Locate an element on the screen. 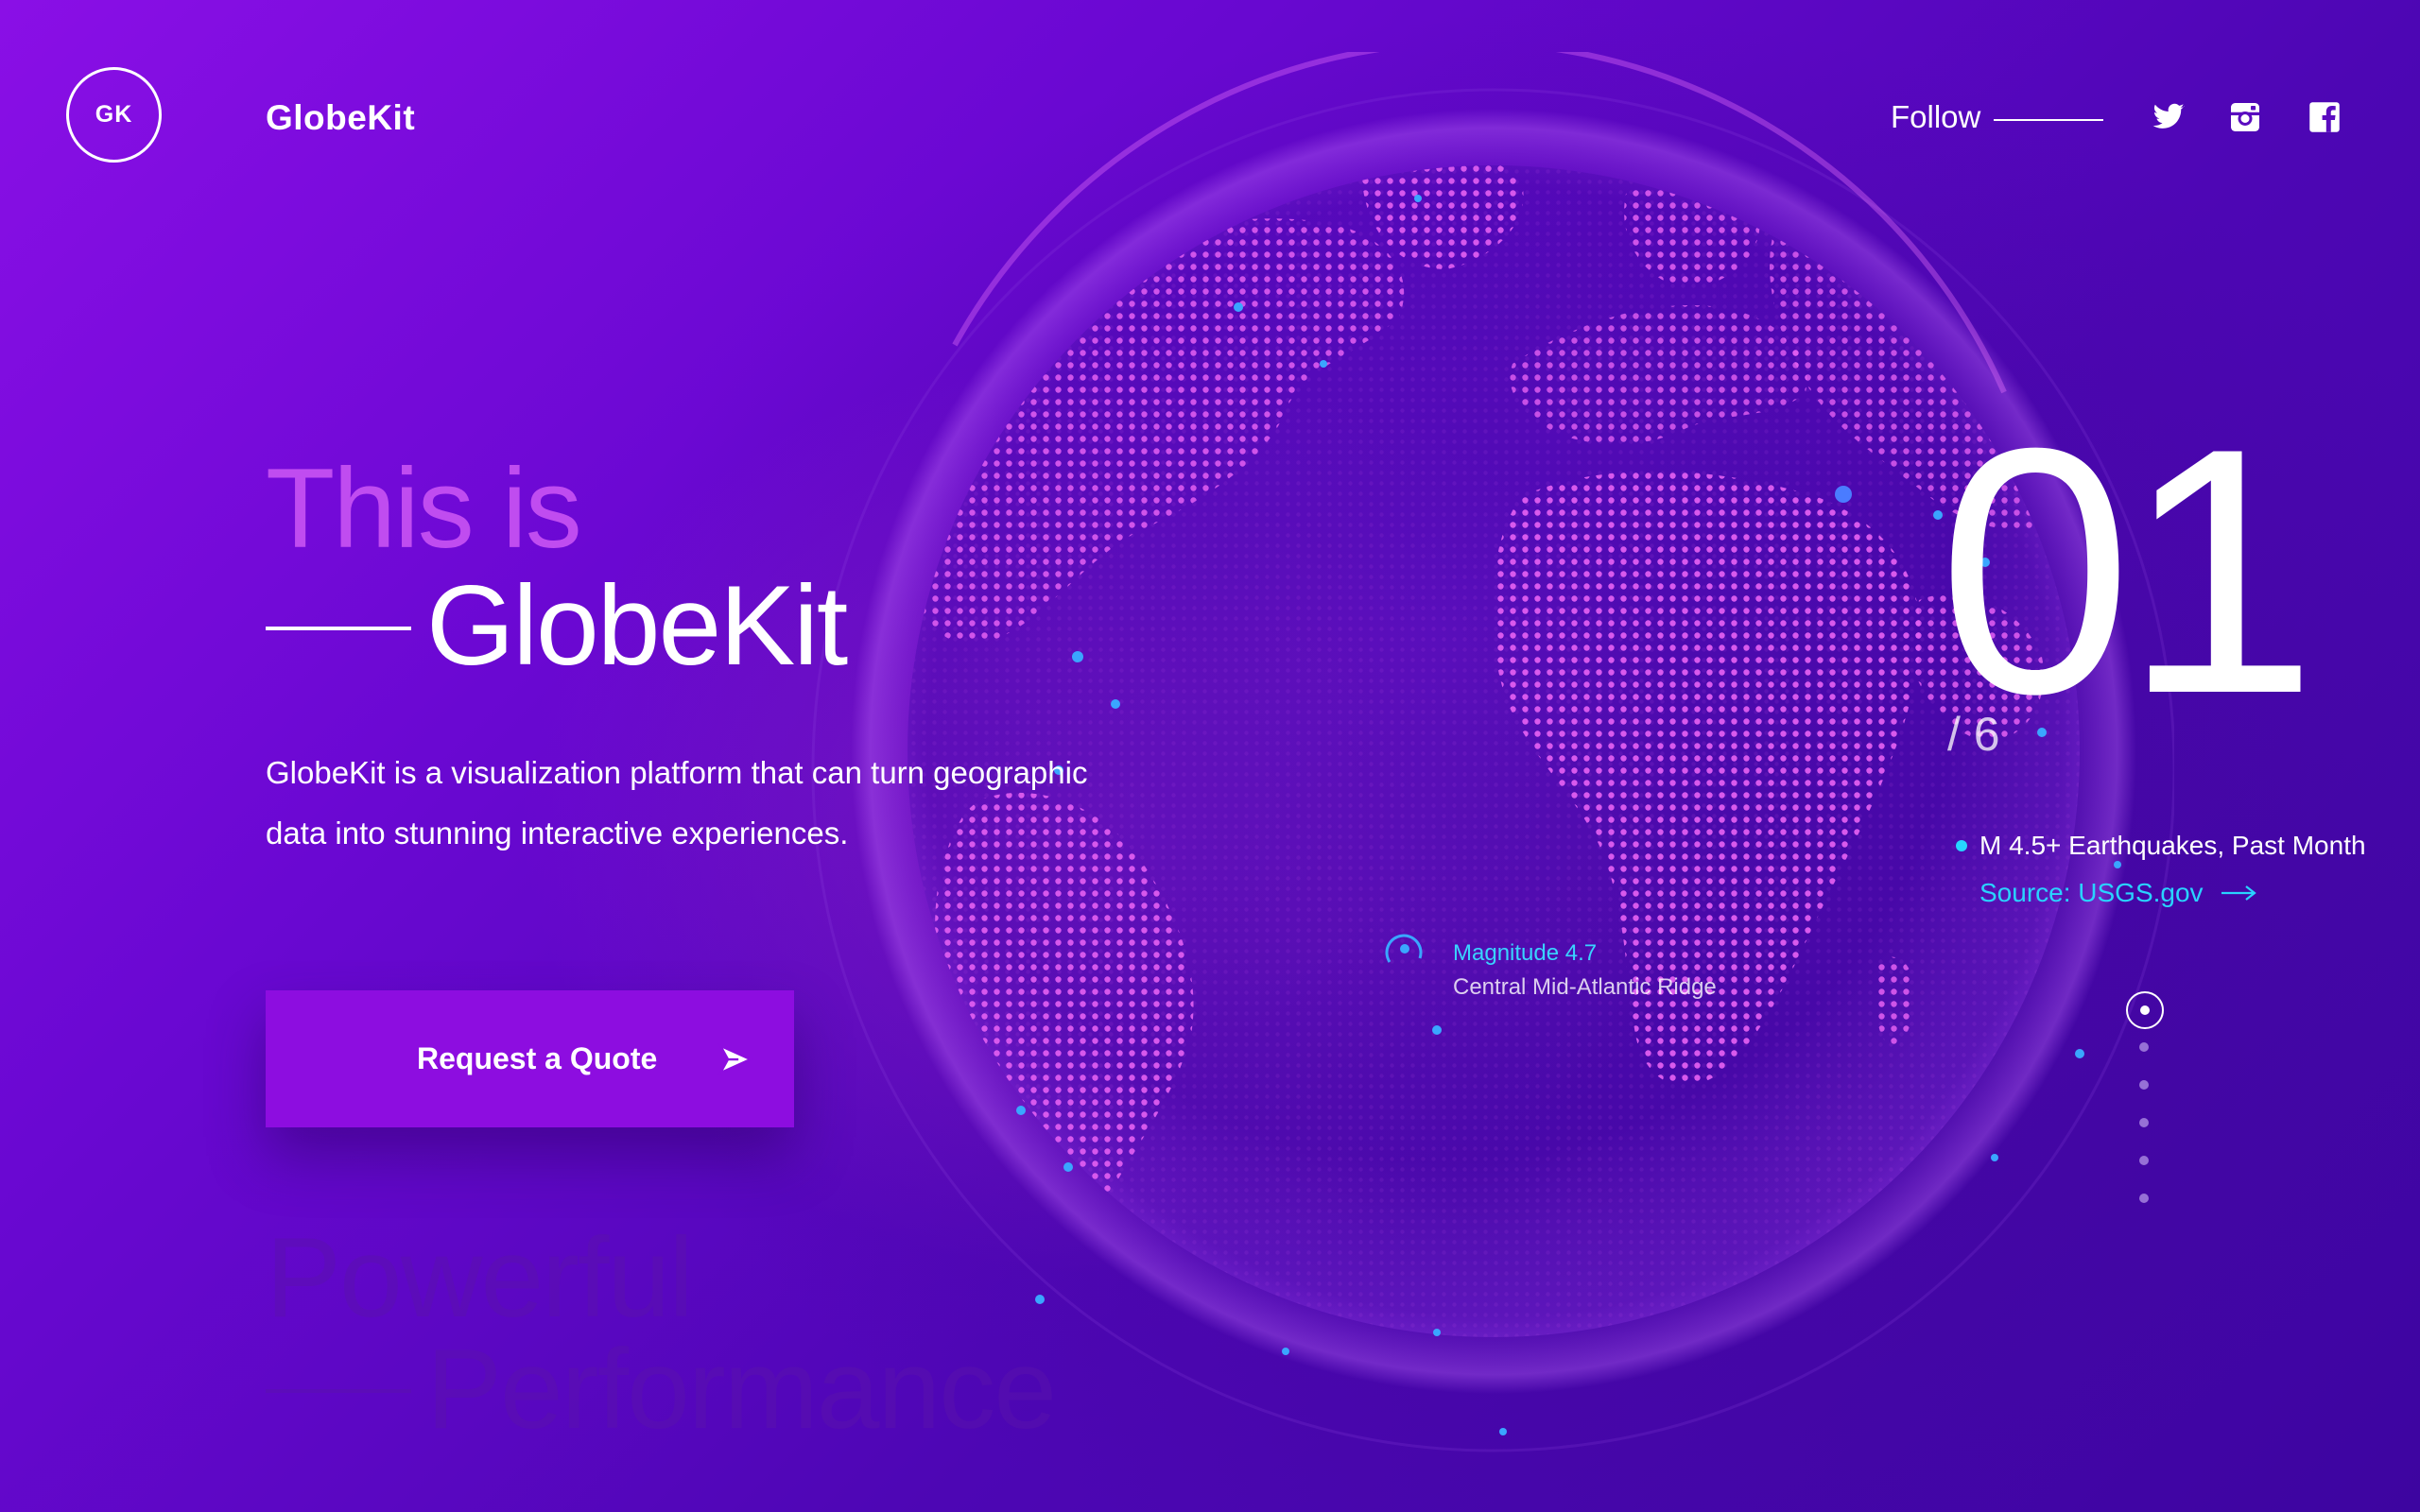  pager-dot-active is located at coordinates (2145, 1010).